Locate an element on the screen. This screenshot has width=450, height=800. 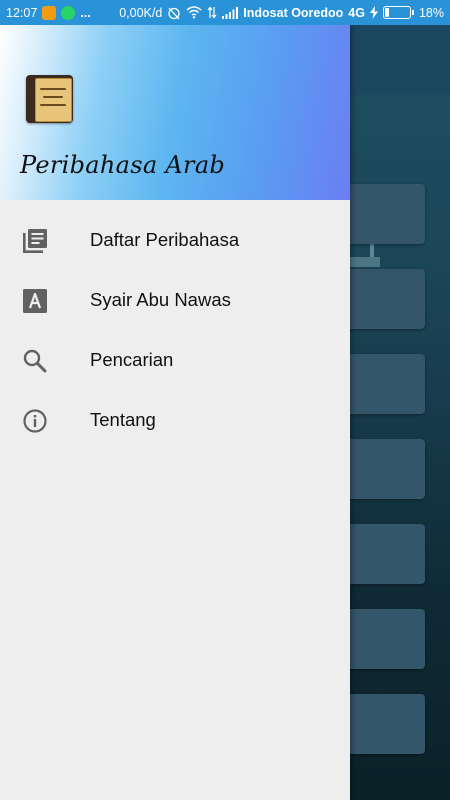
whatsapp-icon is located at coordinates (68, 12).